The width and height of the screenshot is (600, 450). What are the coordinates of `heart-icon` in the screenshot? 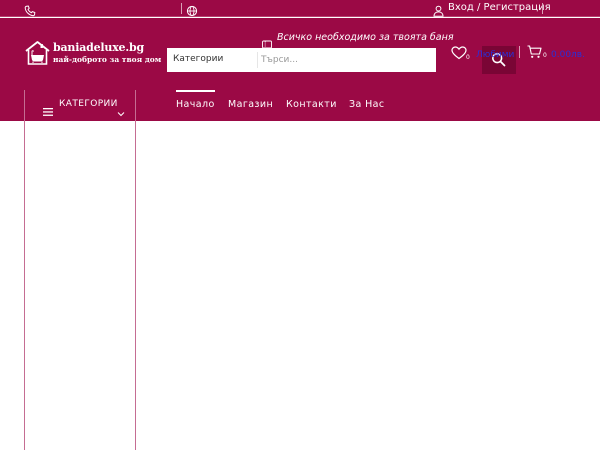 It's located at (459, 52).